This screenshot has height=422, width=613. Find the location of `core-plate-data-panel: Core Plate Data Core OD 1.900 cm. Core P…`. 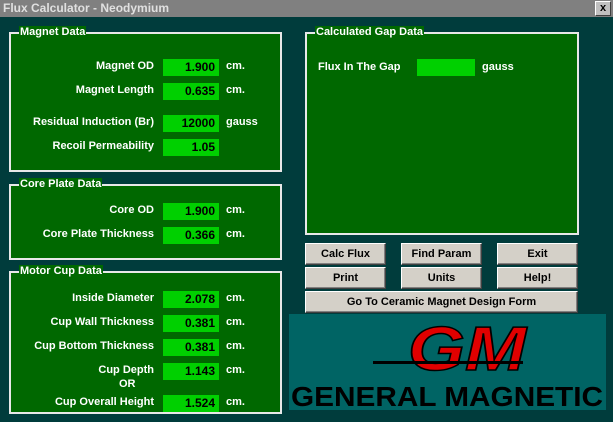

core-plate-data-panel: Core Plate Data Core OD 1.900 cm. Core P… is located at coordinates (145, 219).